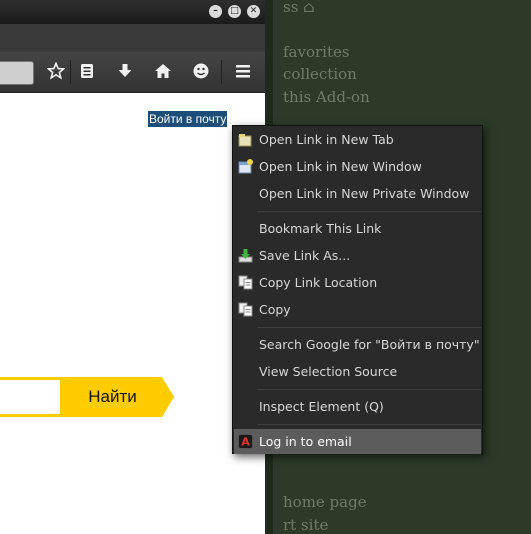 This screenshot has width=531, height=534. Describe the element at coordinates (320, 74) in the screenshot. I see `background-text: collection` at that location.